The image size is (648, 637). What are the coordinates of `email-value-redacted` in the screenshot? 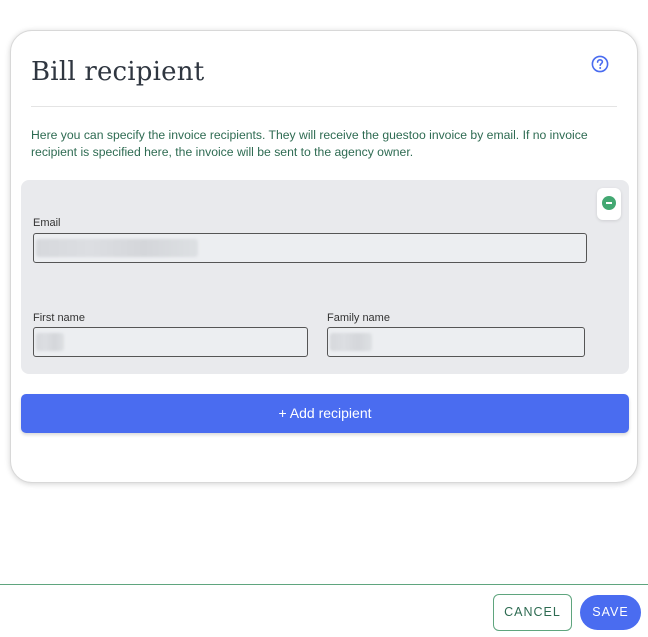 It's located at (117, 248).